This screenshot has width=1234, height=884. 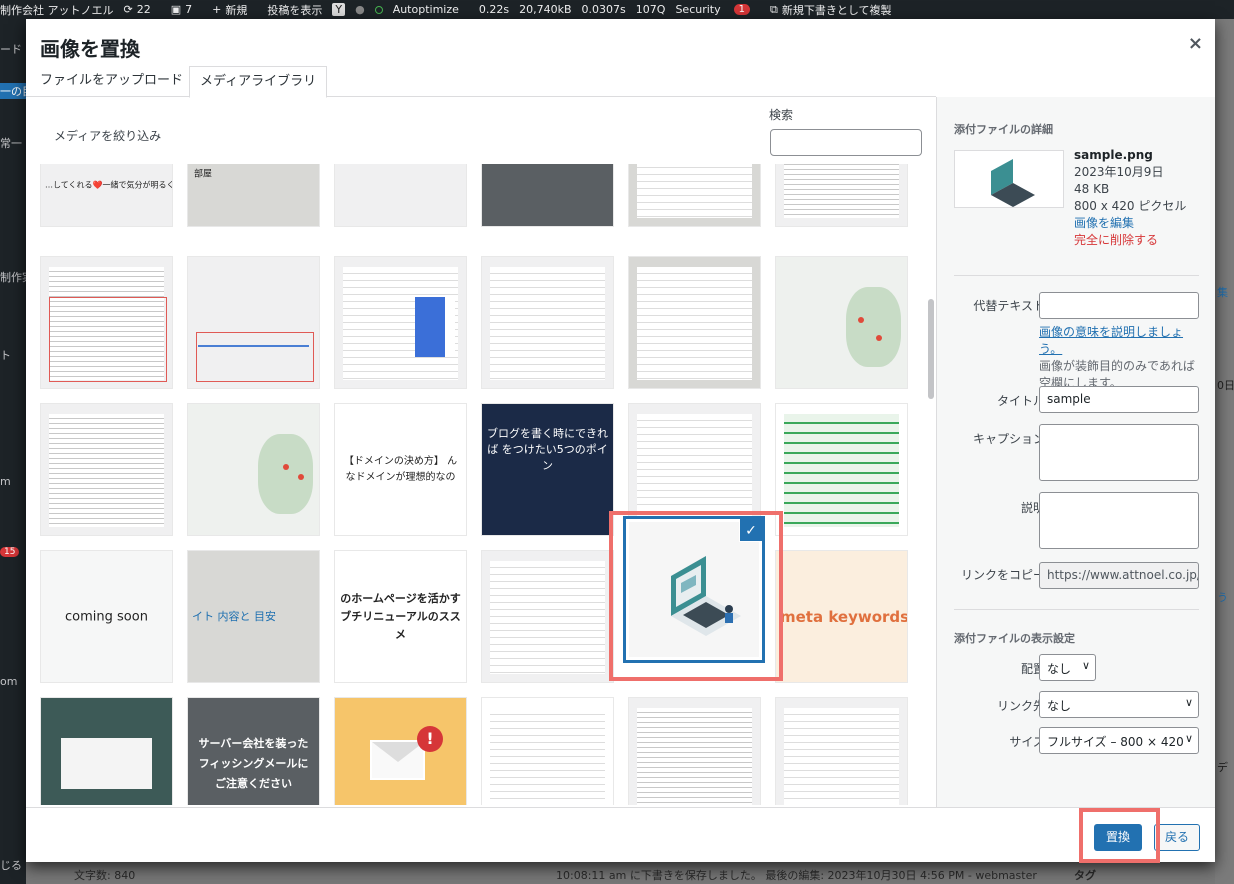 I want to click on copy-icon: ⧉, so click(x=773, y=9).